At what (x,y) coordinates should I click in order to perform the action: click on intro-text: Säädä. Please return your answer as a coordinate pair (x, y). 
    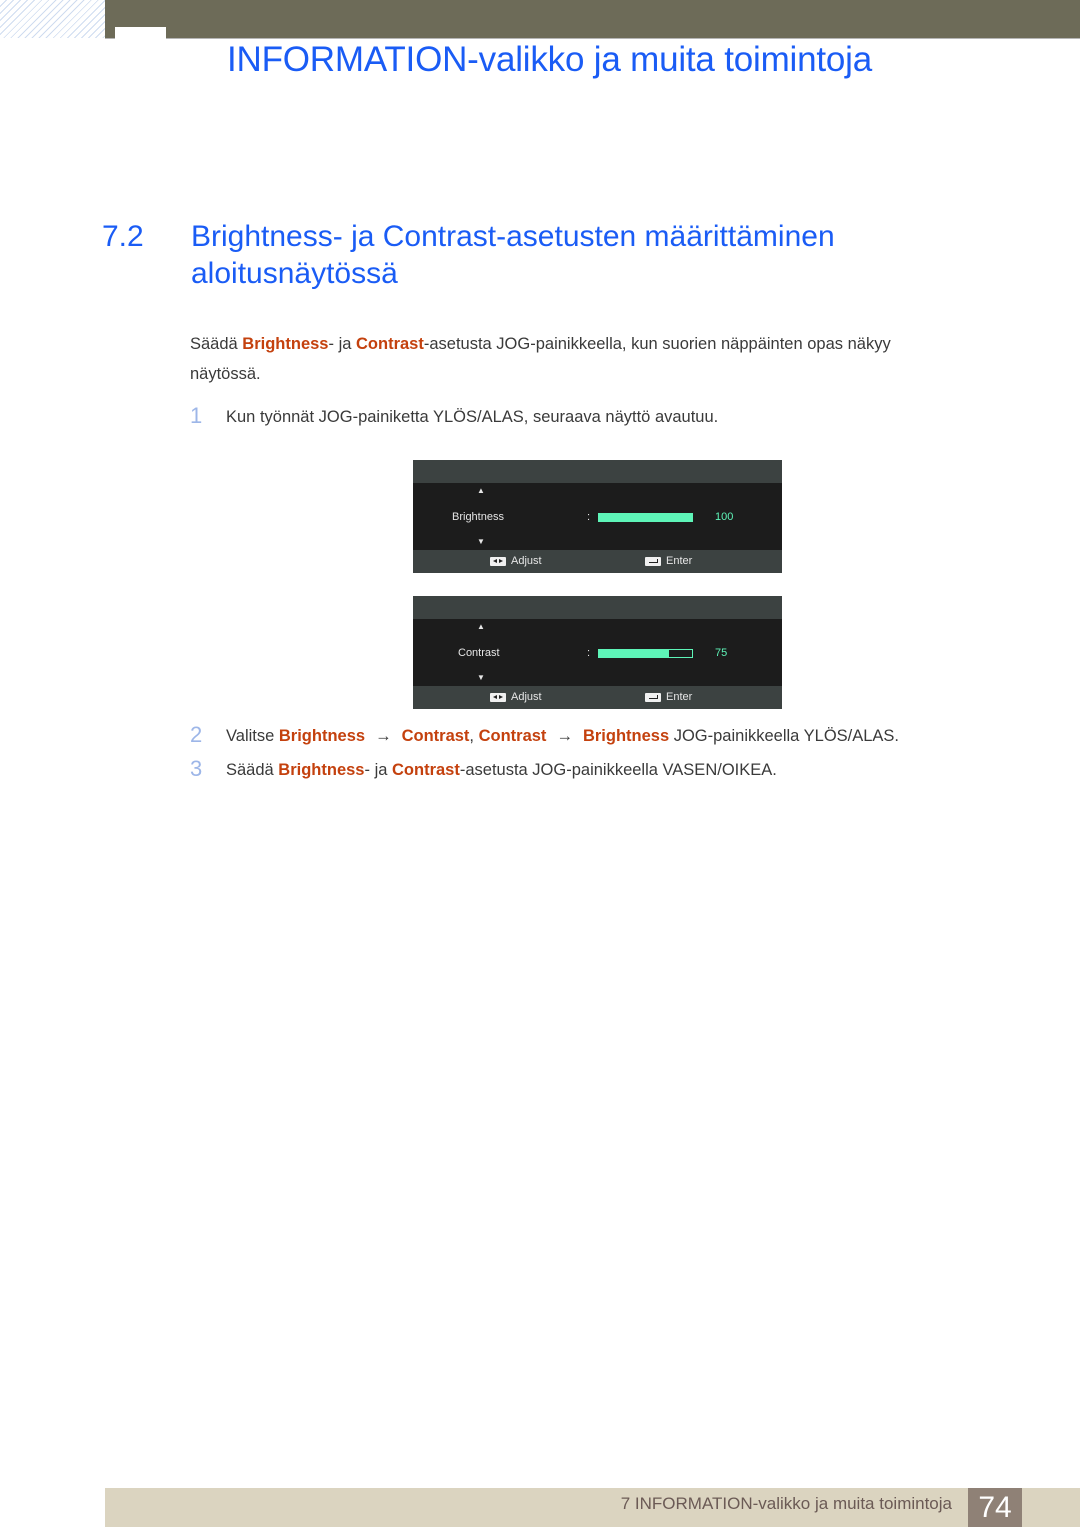
    Looking at the image, I should click on (216, 344).